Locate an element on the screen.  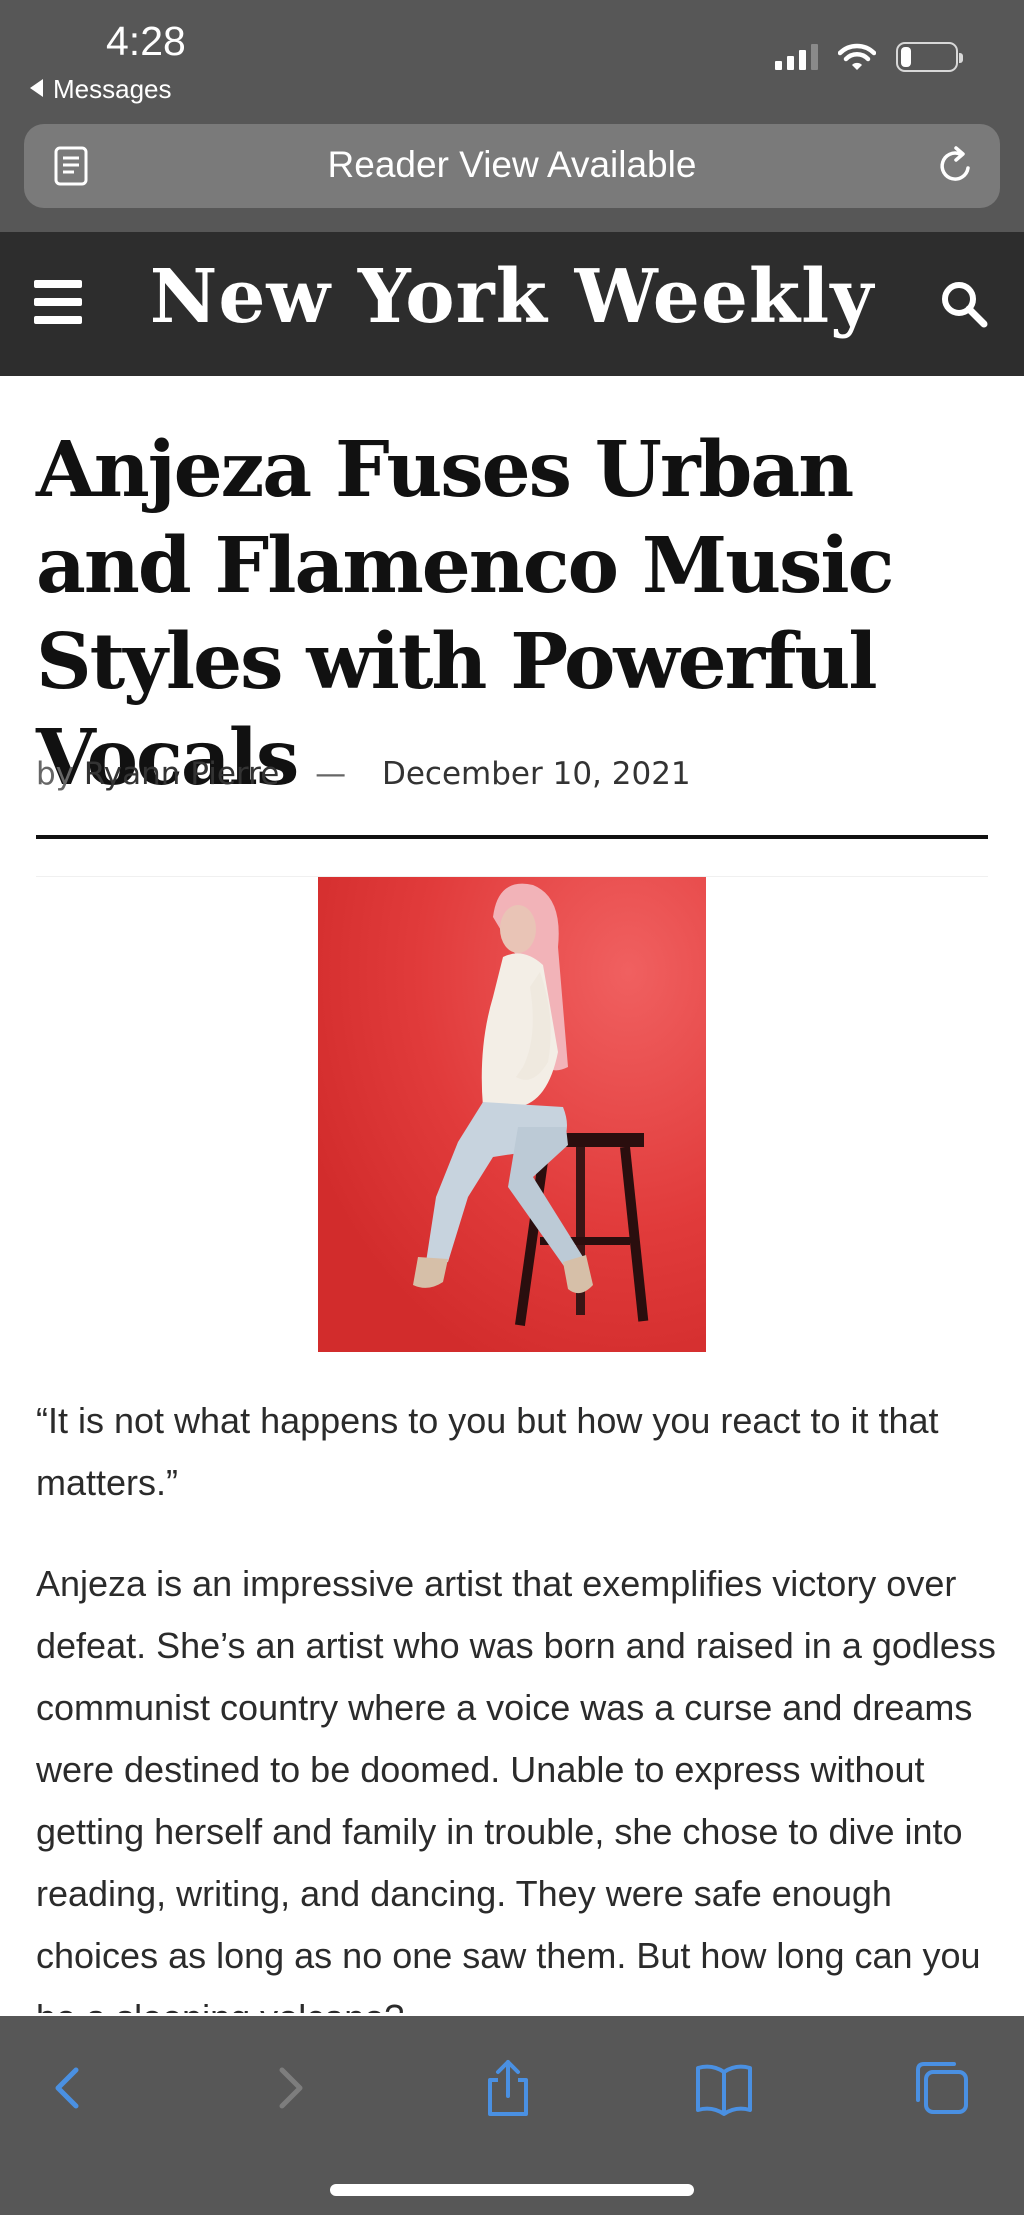
article-byline: by Ryann Pierre — December 10, 2021 is located at coordinates (363, 774).